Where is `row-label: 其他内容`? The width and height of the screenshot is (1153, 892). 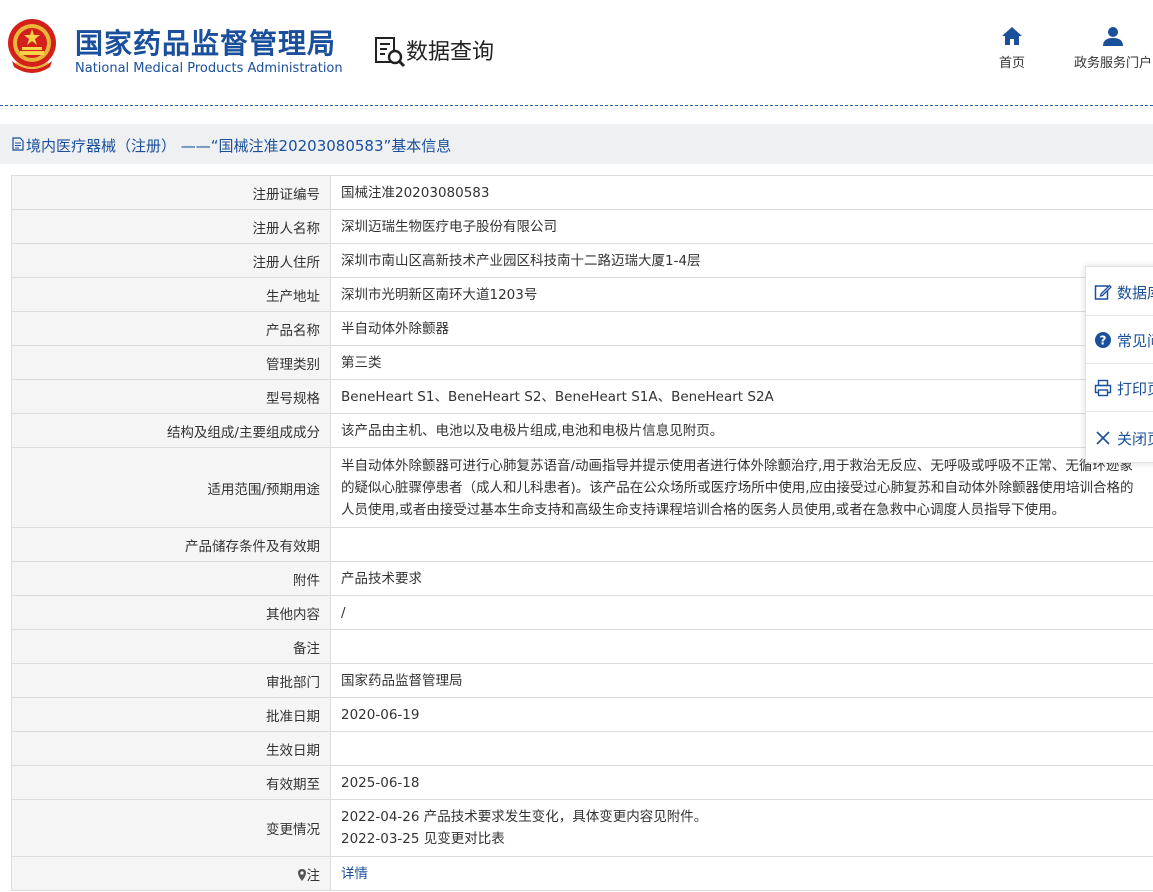
row-label: 其他内容 is located at coordinates (171, 612).